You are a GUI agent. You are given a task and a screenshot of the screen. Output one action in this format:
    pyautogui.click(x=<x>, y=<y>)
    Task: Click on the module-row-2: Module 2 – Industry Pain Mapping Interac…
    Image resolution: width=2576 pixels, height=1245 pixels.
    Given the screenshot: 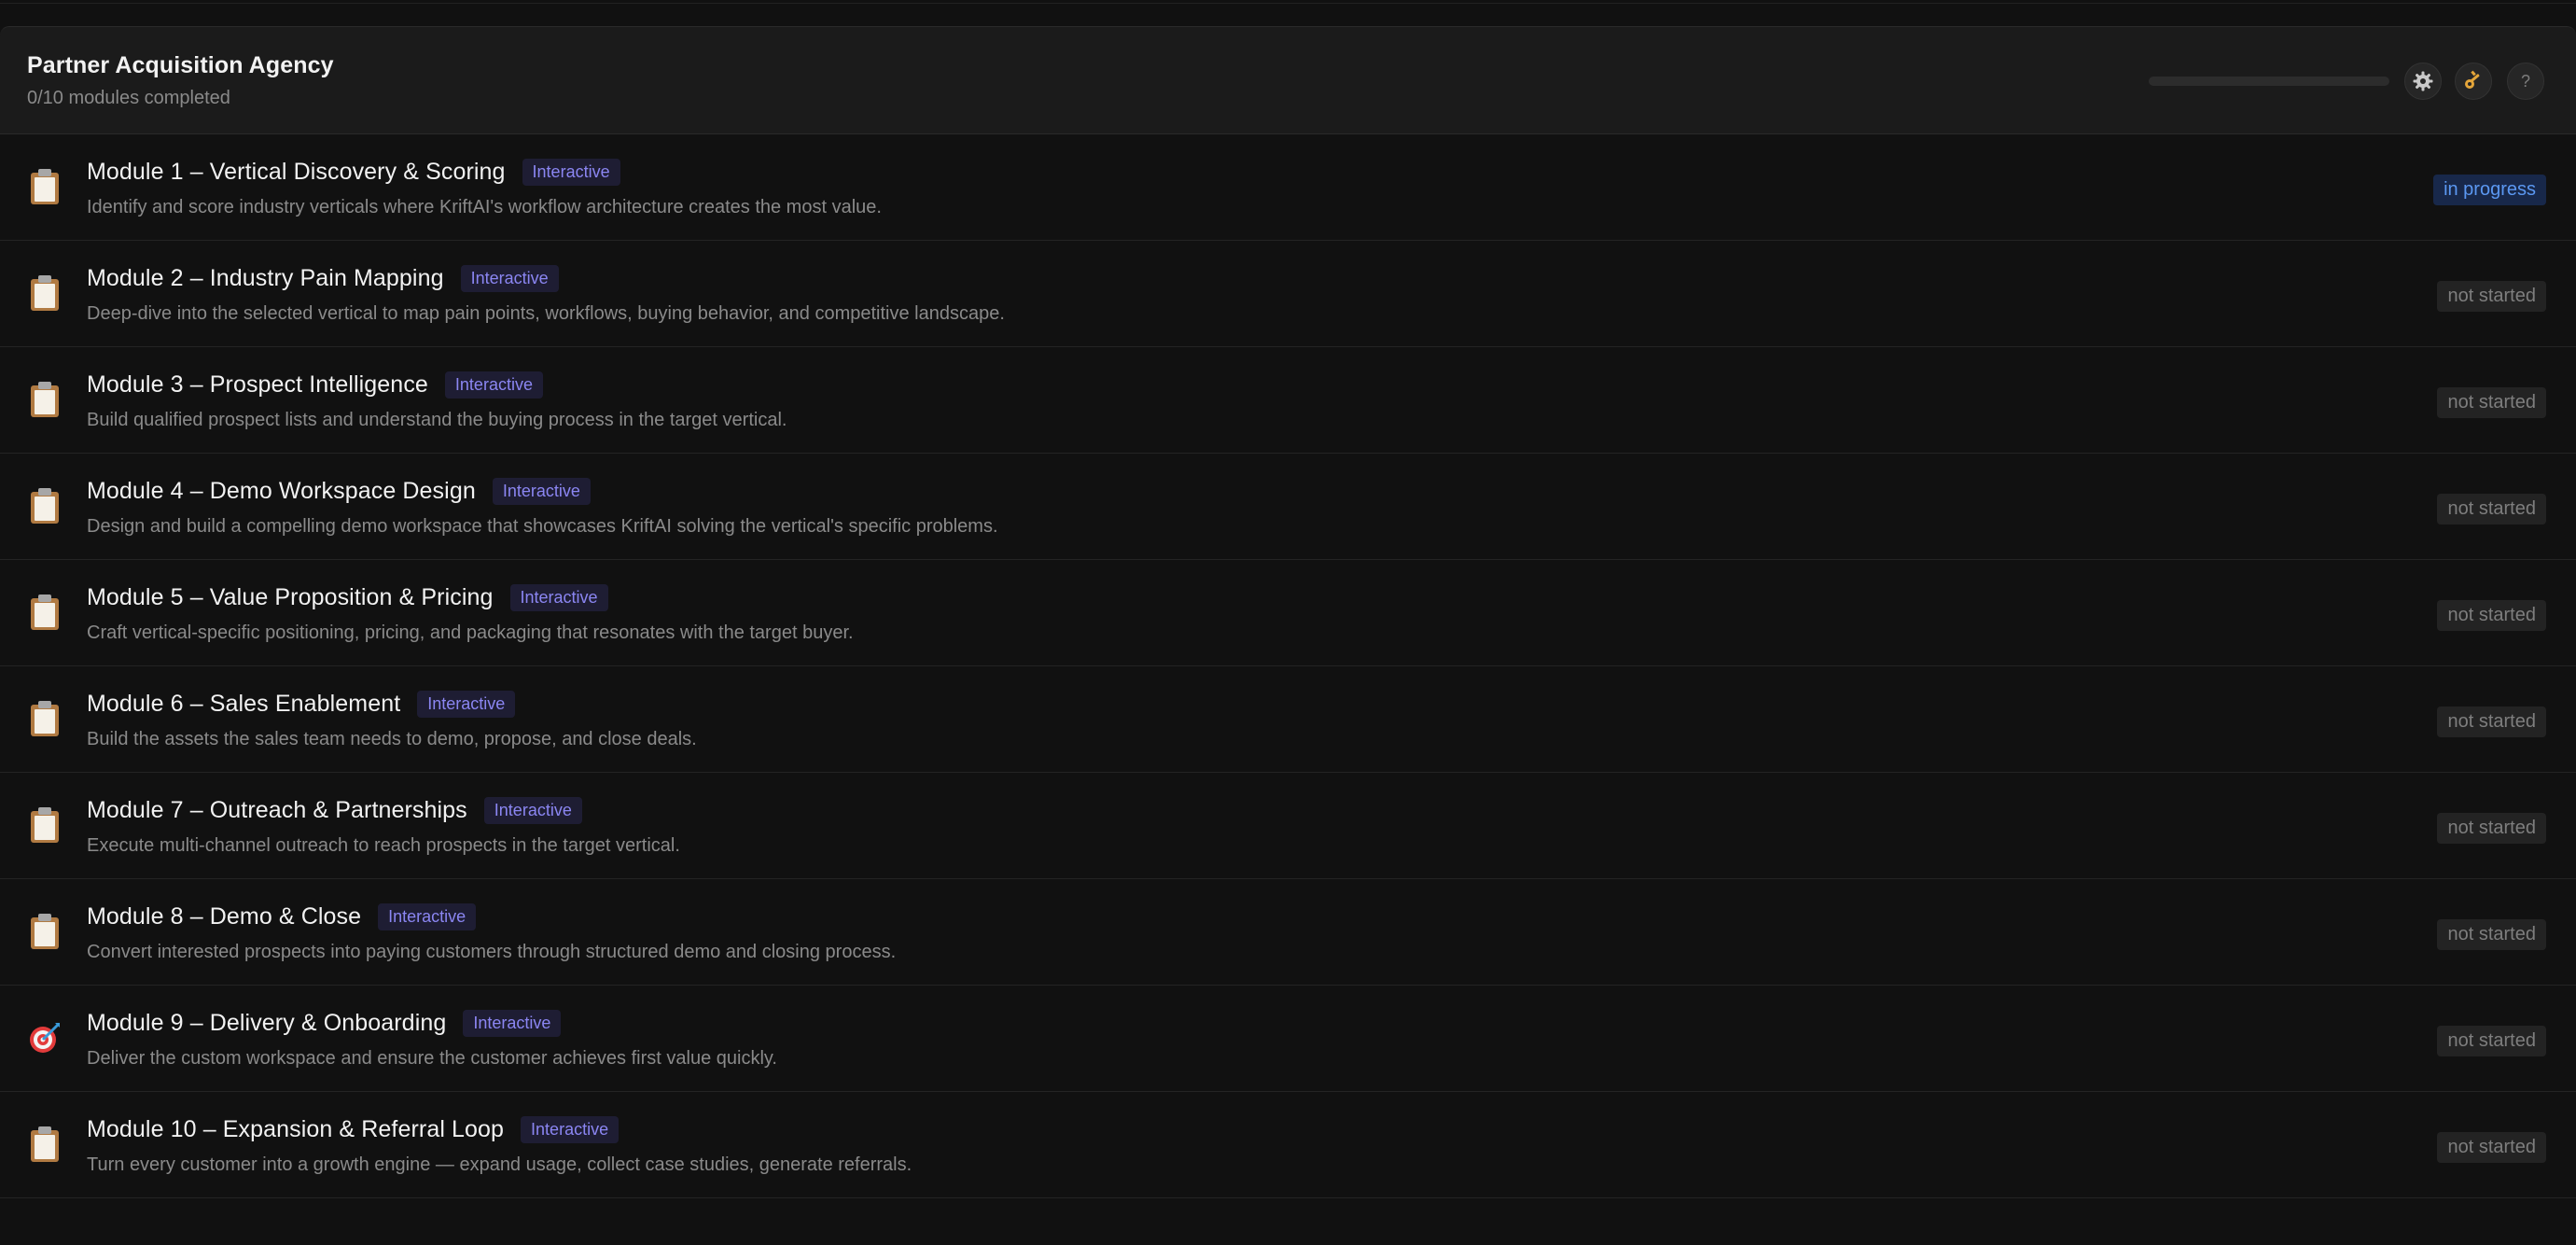 What is the action you would take?
    pyautogui.click(x=1288, y=294)
    